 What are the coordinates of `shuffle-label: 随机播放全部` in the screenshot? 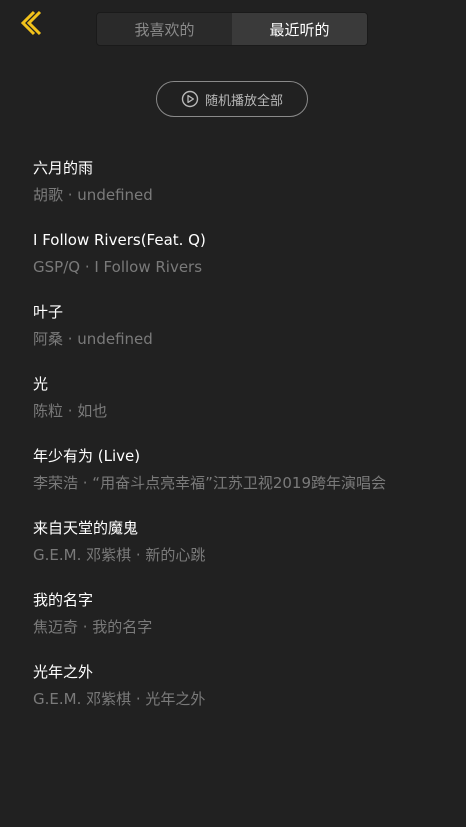 It's located at (243, 101).